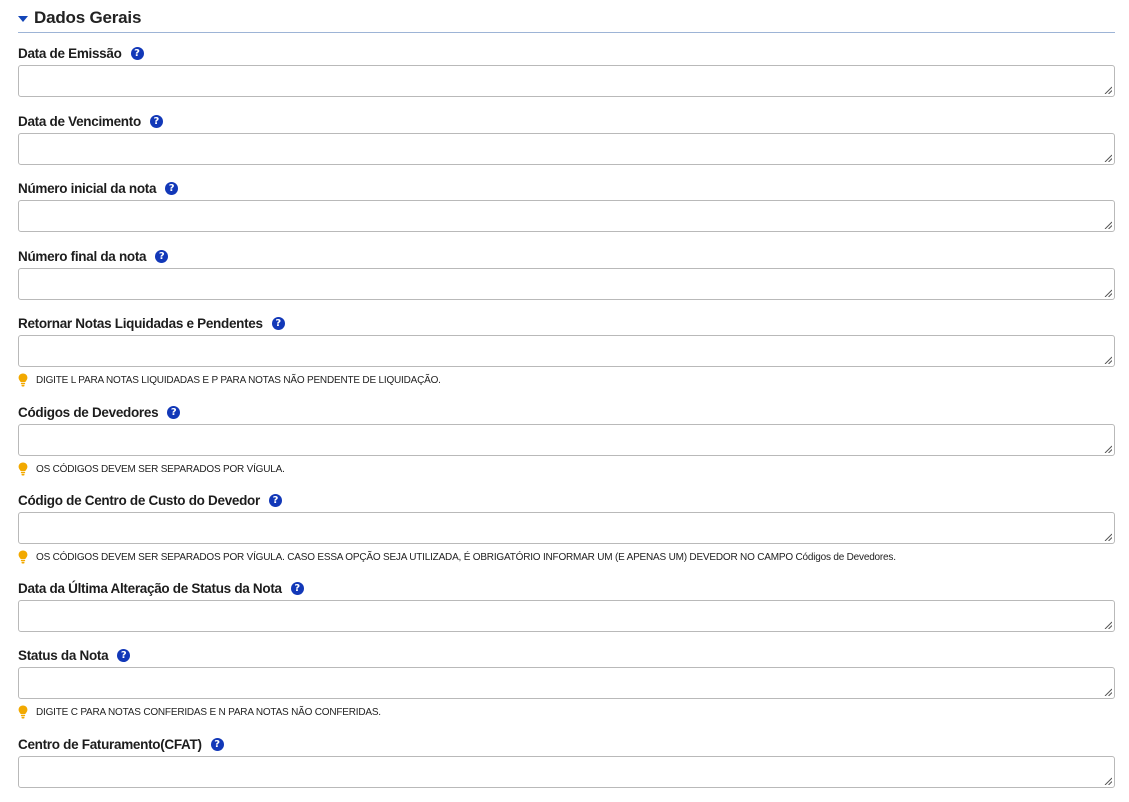 This screenshot has width=1129, height=802. I want to click on retornar-notas-input, so click(566, 351).